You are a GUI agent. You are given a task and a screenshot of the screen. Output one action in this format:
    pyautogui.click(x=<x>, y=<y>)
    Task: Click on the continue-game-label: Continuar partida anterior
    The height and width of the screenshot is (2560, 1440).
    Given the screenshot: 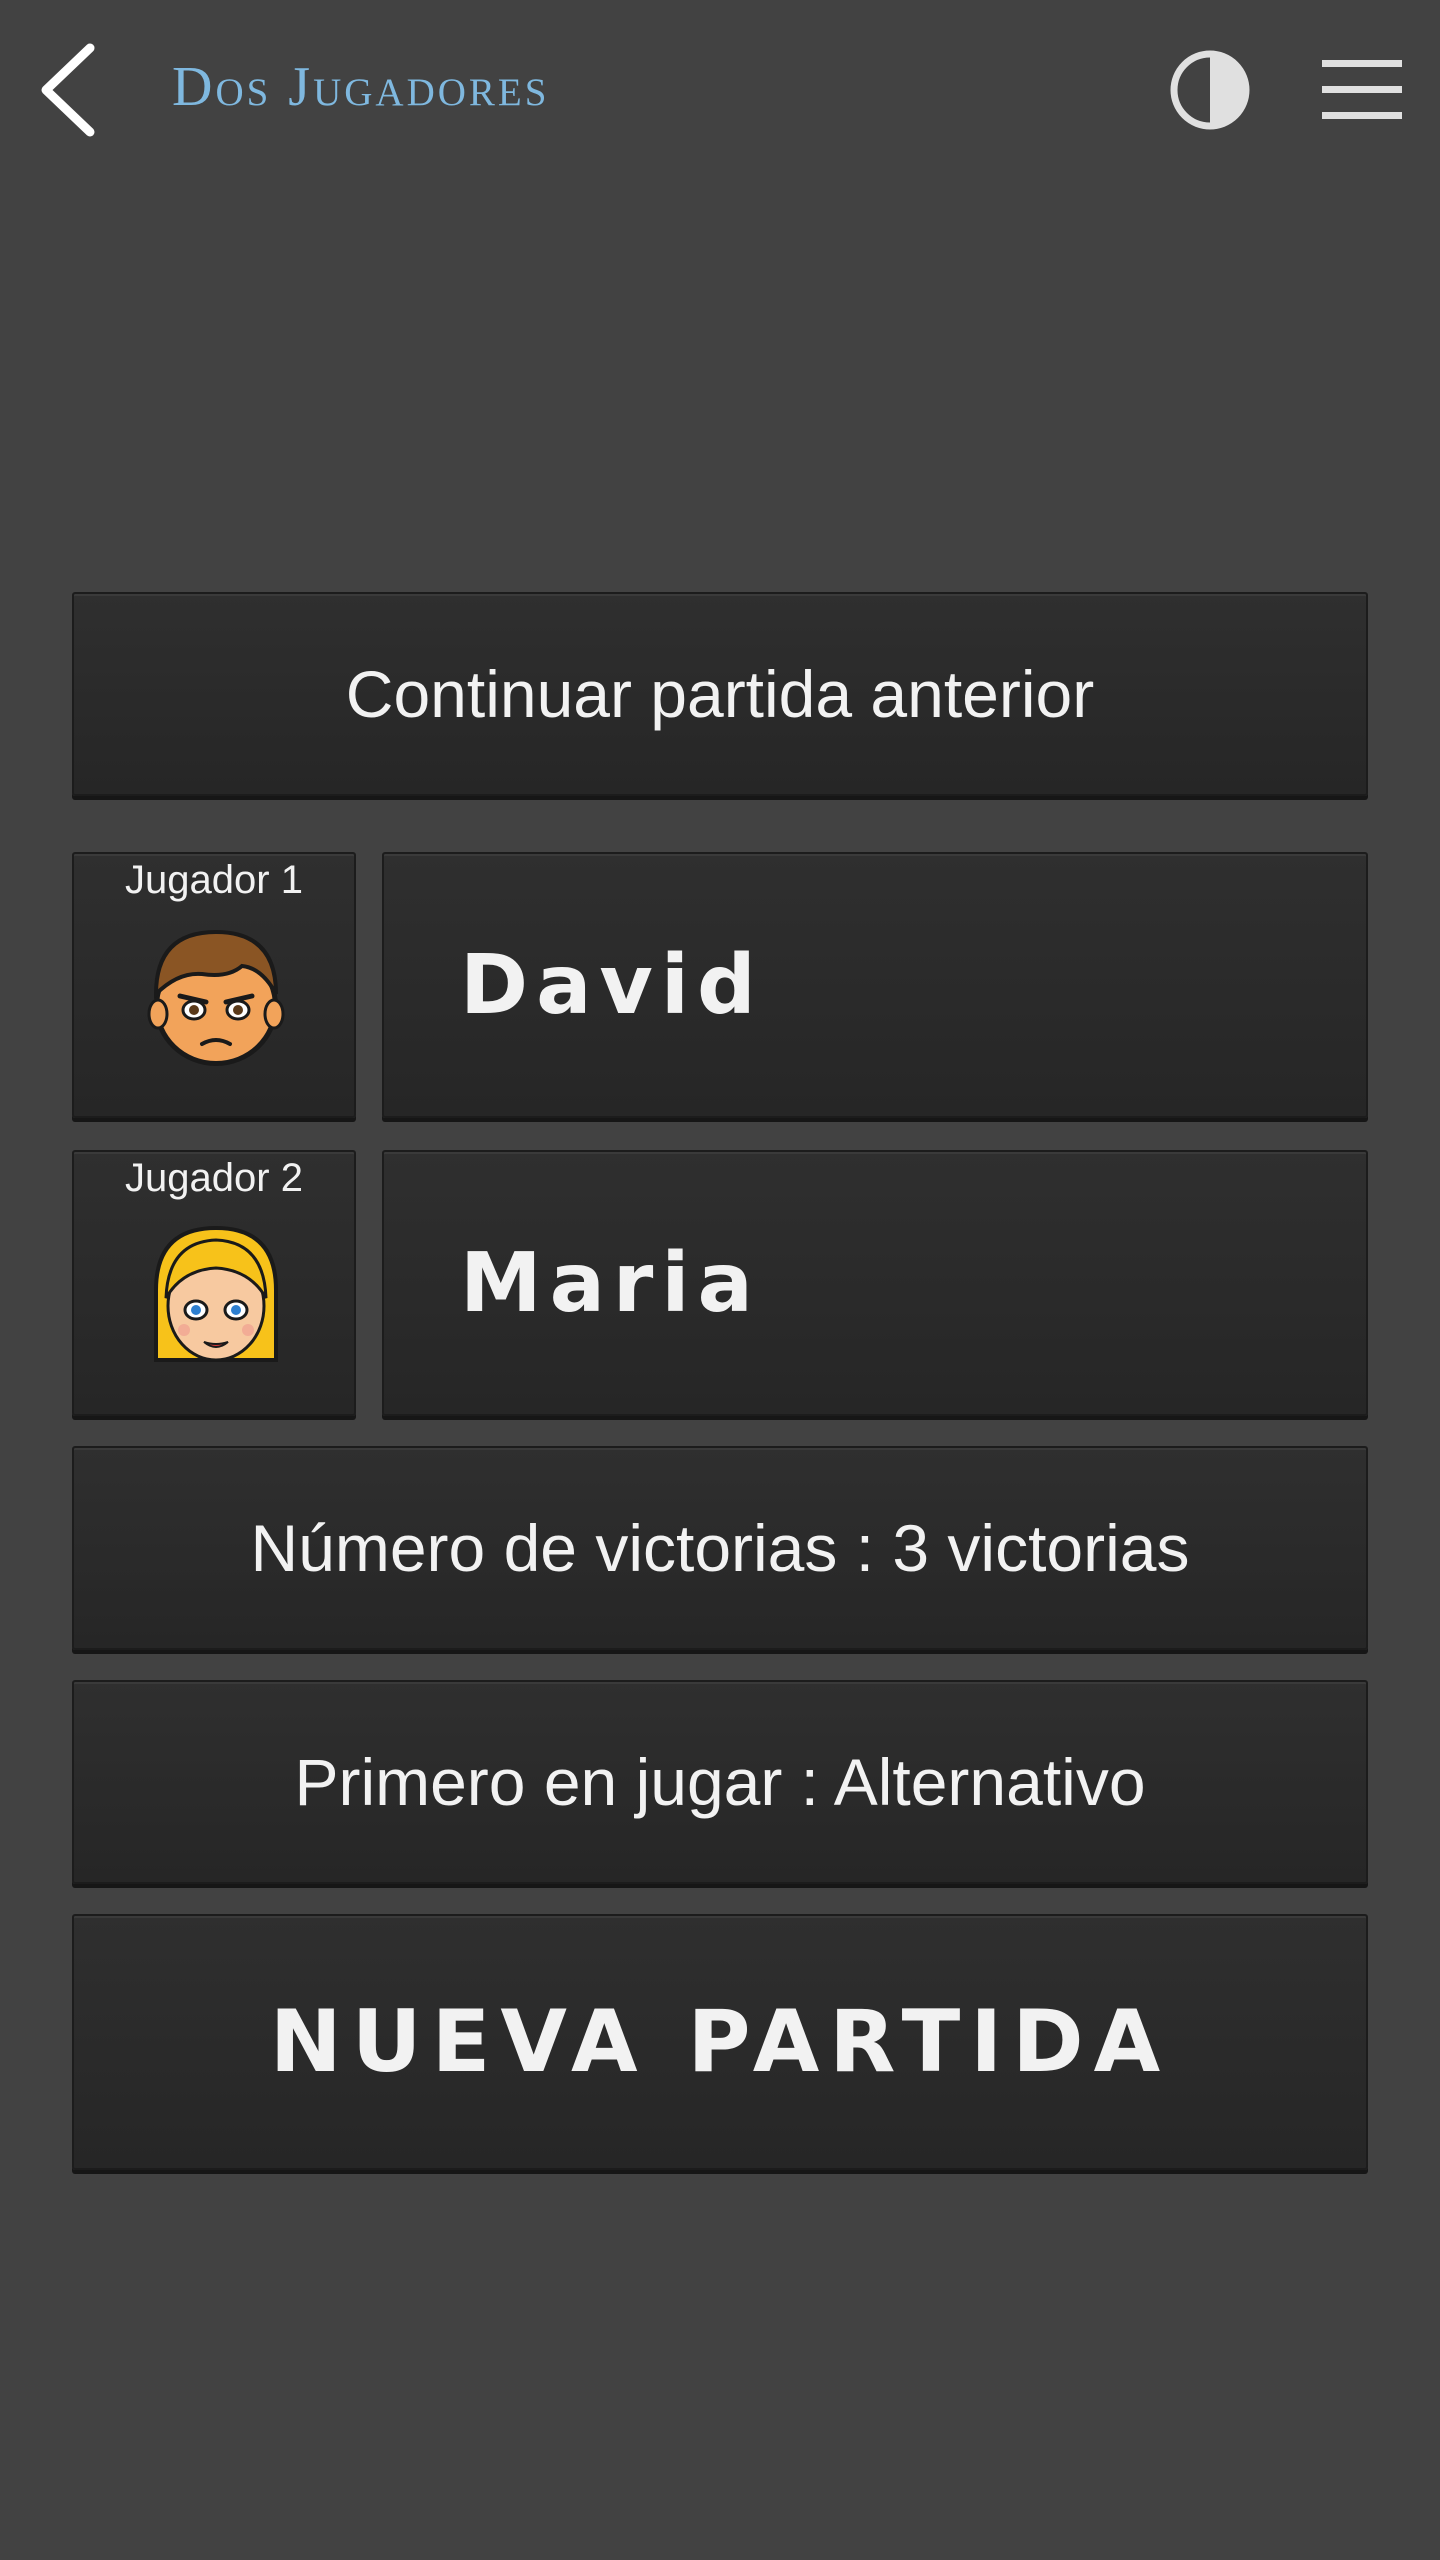 What is the action you would take?
    pyautogui.click(x=720, y=694)
    